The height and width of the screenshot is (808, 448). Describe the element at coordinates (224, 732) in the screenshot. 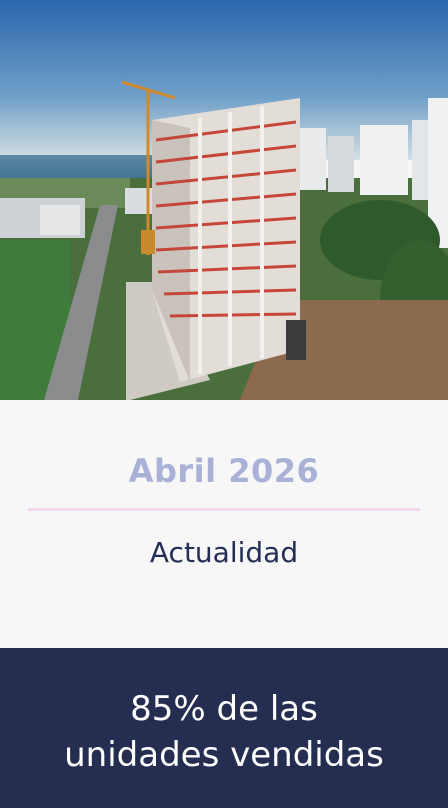

I see `sales-status: 85% de las unidades vendidas` at that location.